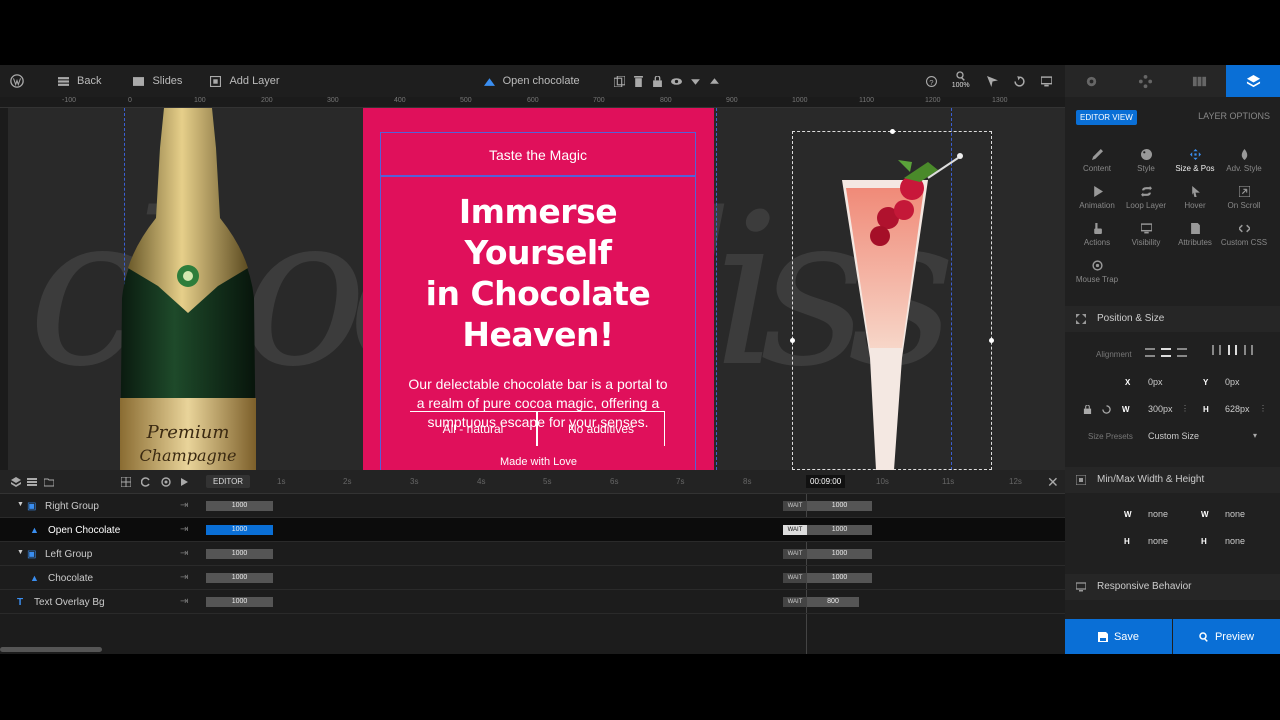  What do you see at coordinates (166, 482) in the screenshot?
I see `target-icon` at bounding box center [166, 482].